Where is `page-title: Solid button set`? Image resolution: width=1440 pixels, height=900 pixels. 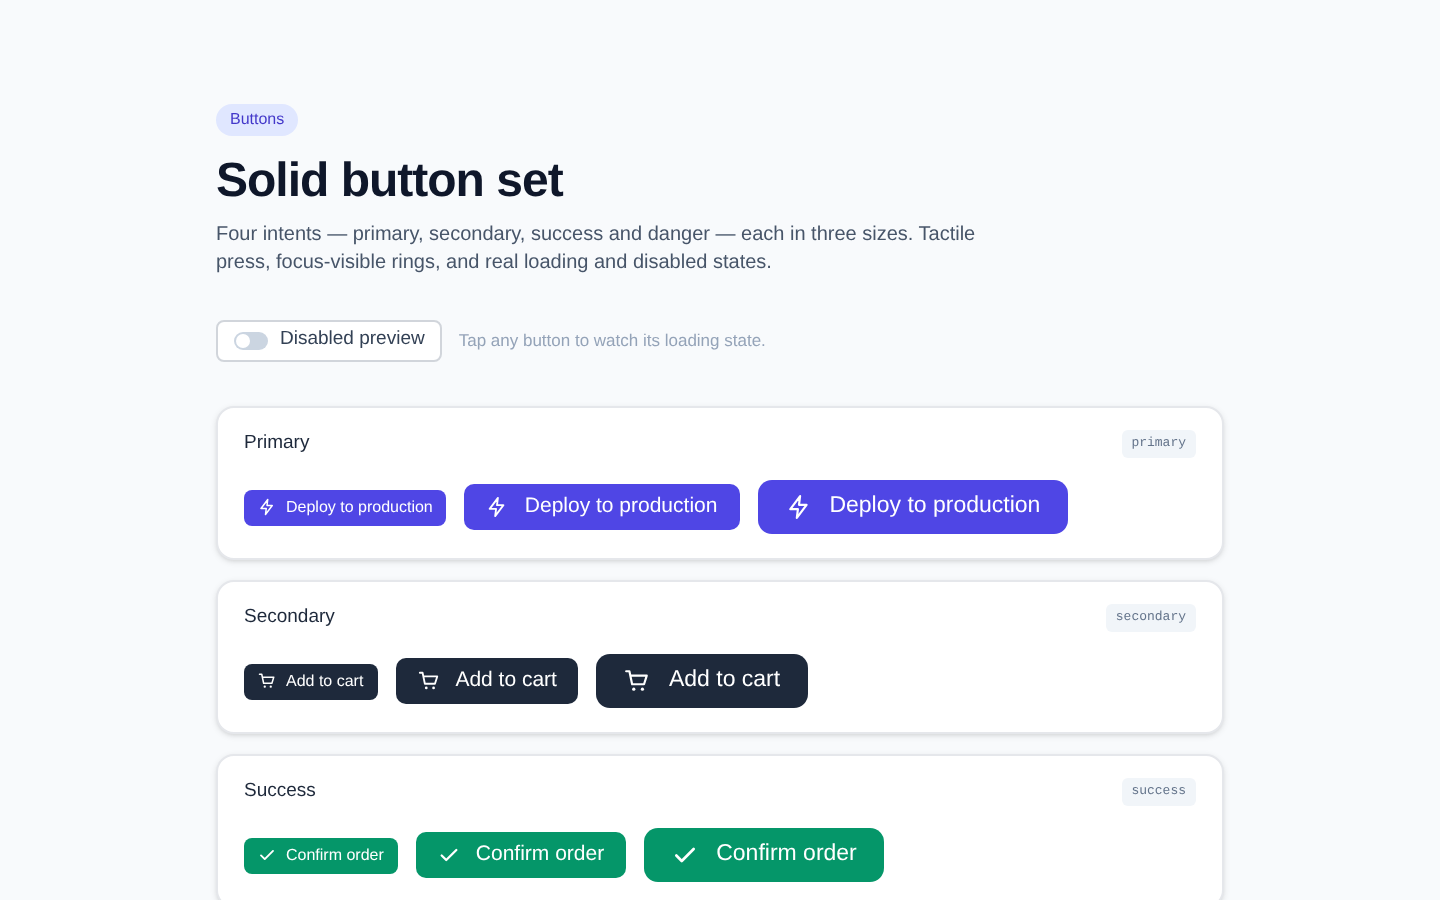 page-title: Solid button set is located at coordinates (391, 182).